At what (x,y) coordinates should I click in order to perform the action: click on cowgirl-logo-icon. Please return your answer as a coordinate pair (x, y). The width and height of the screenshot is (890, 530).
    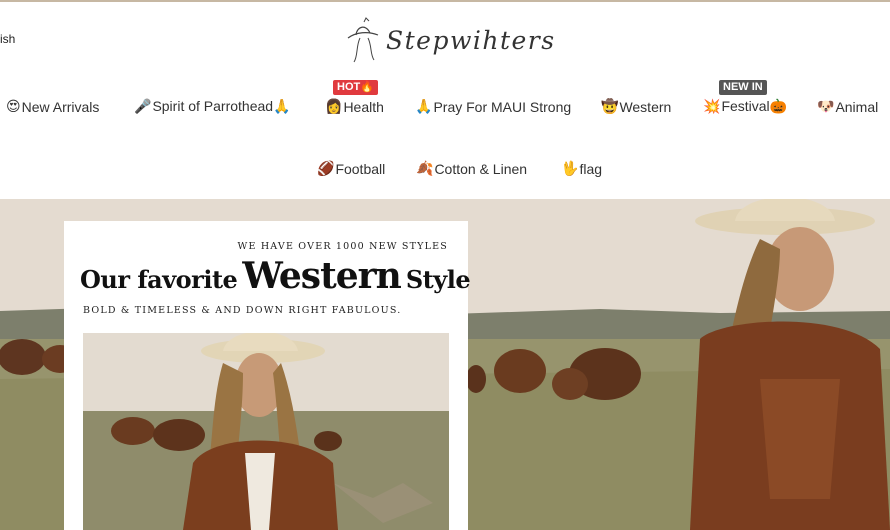
    Looking at the image, I should click on (363, 40).